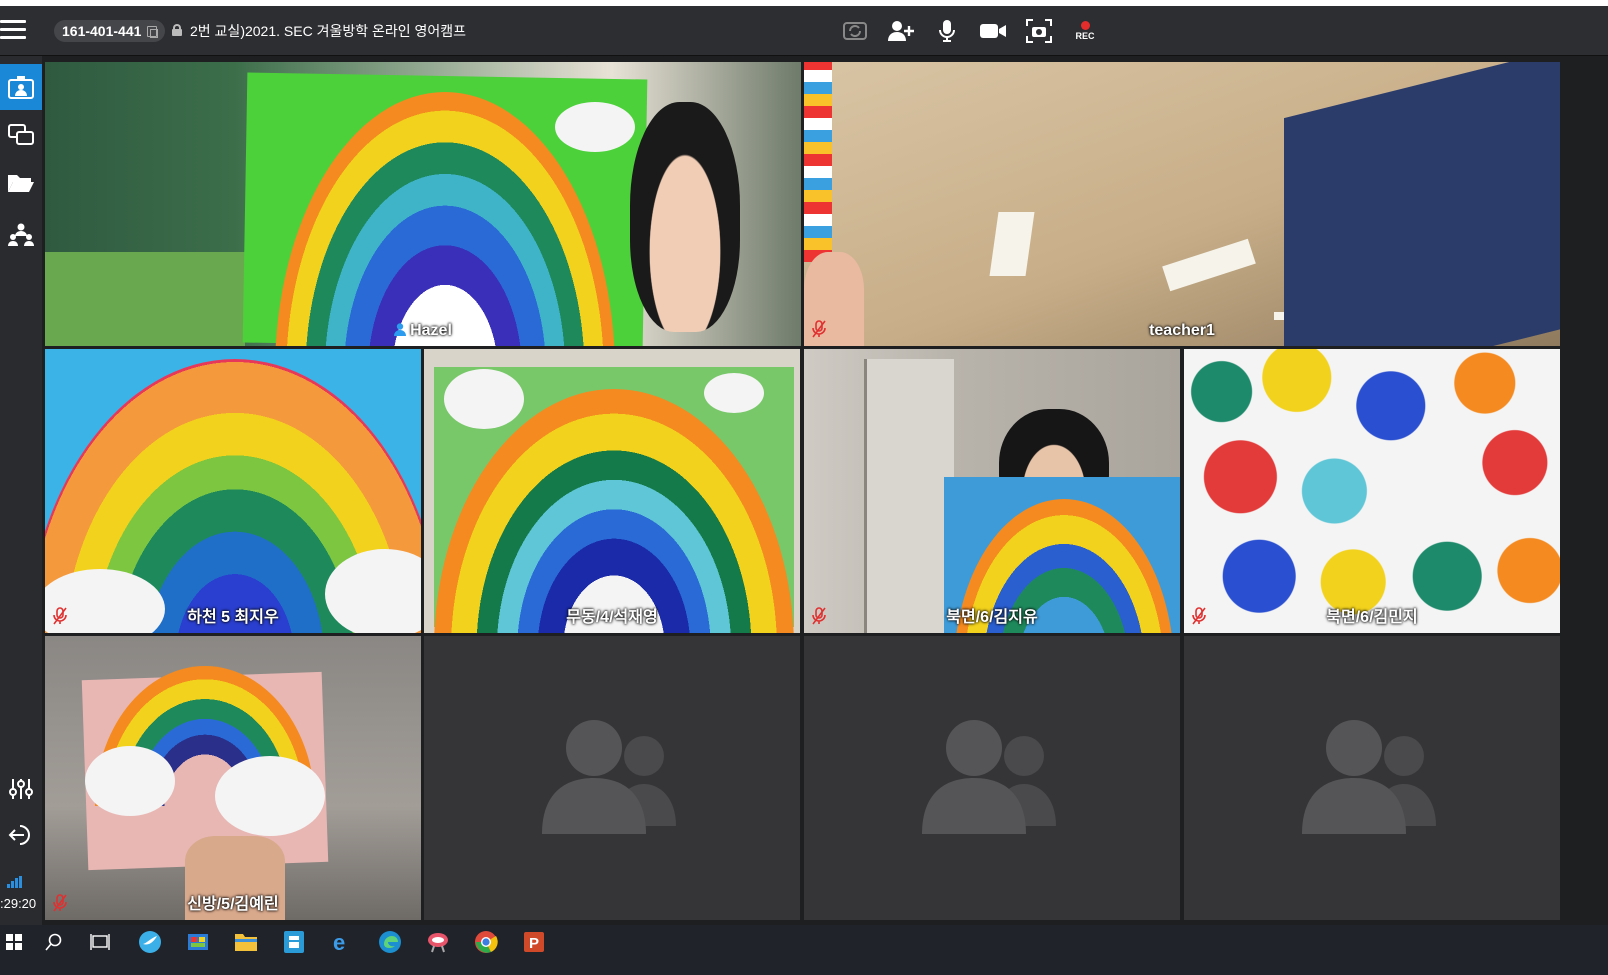 Image resolution: width=1608 pixels, height=975 pixels. What do you see at coordinates (328, 31) in the screenshot?
I see `room-title: 2번 교실)2021. SEC 겨울방학 온라인 영어캠프` at bounding box center [328, 31].